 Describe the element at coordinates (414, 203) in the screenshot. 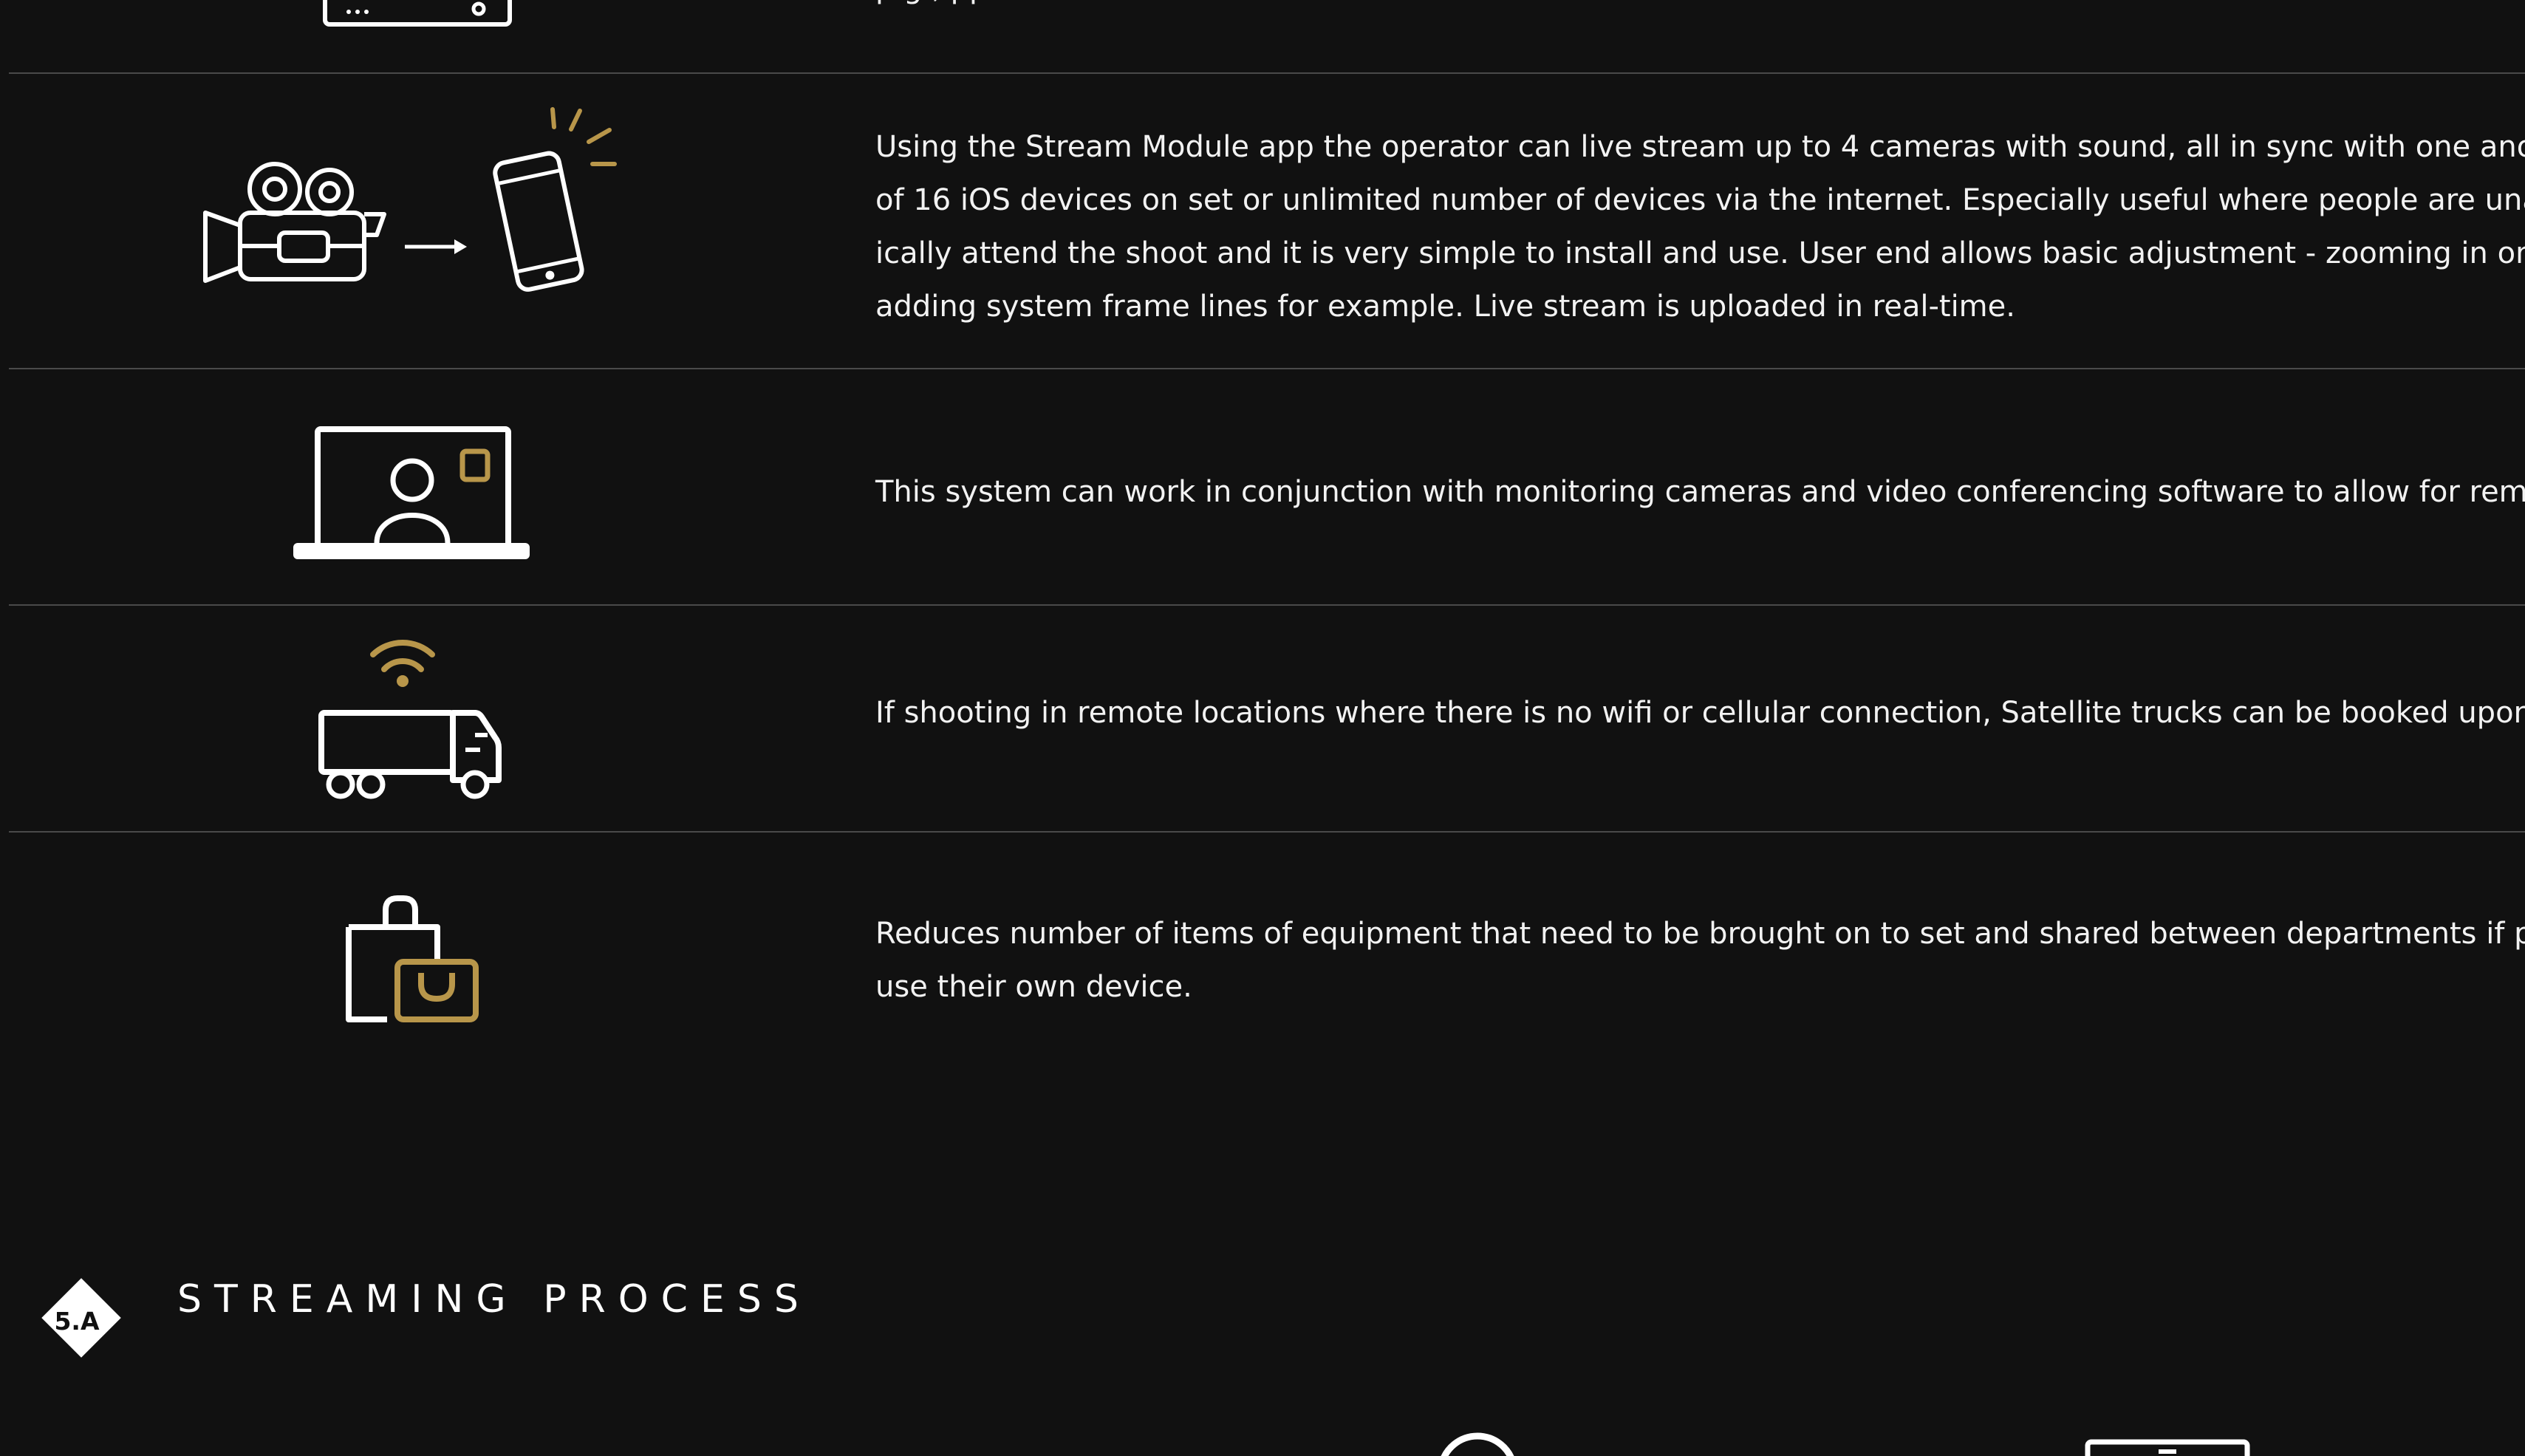

I see `camera-to-phone-icon` at that location.